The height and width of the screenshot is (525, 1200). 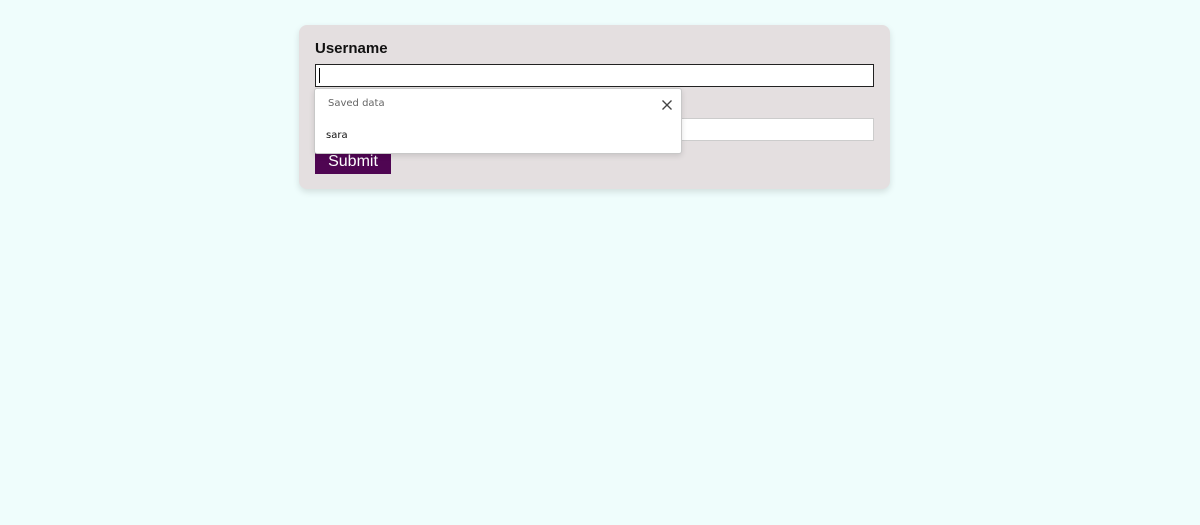 I want to click on username-input, so click(x=594, y=75).